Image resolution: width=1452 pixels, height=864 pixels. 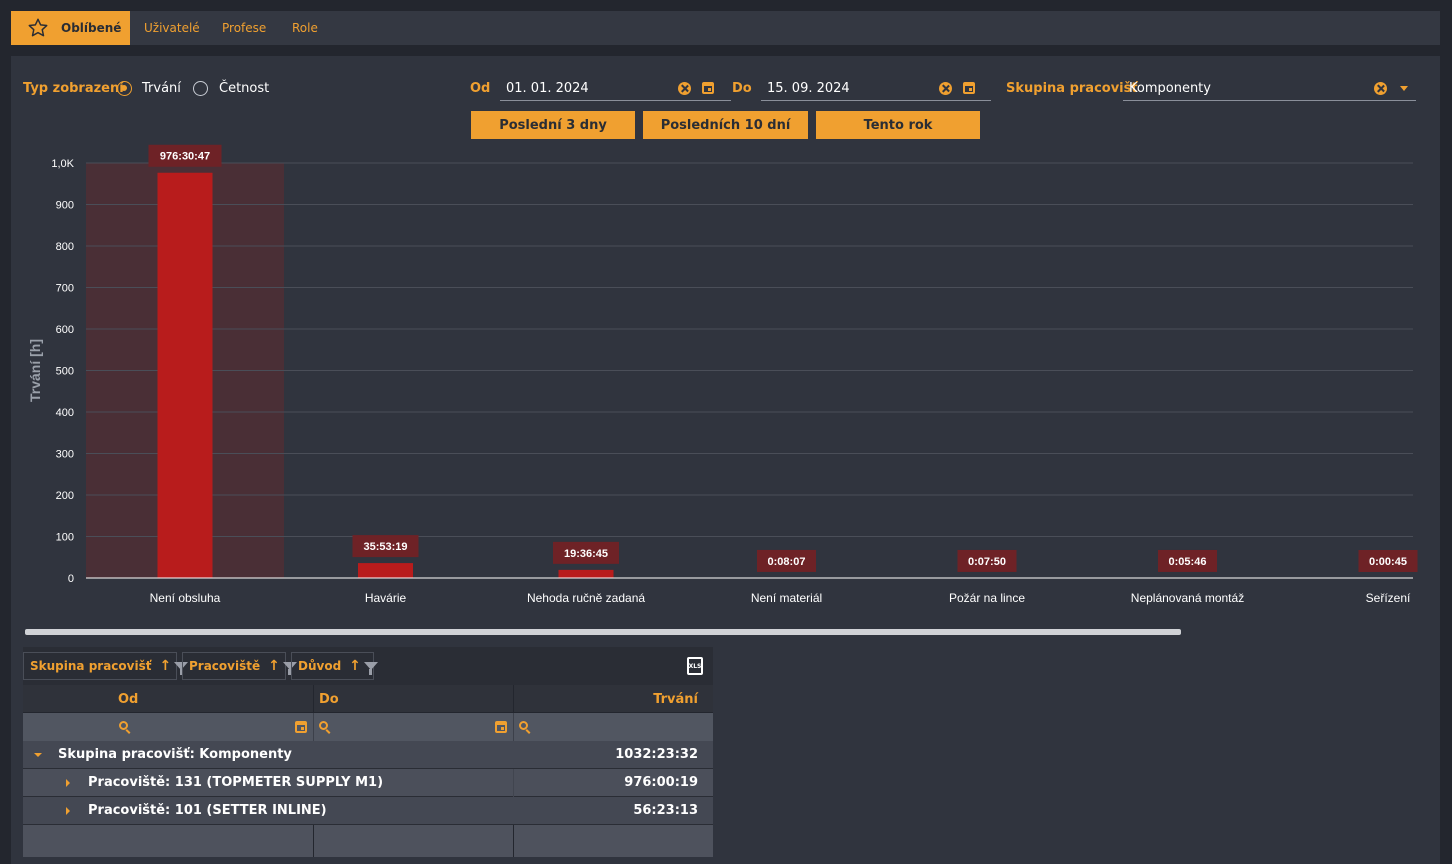 What do you see at coordinates (65, 206) in the screenshot?
I see `y-tick-label: 900` at bounding box center [65, 206].